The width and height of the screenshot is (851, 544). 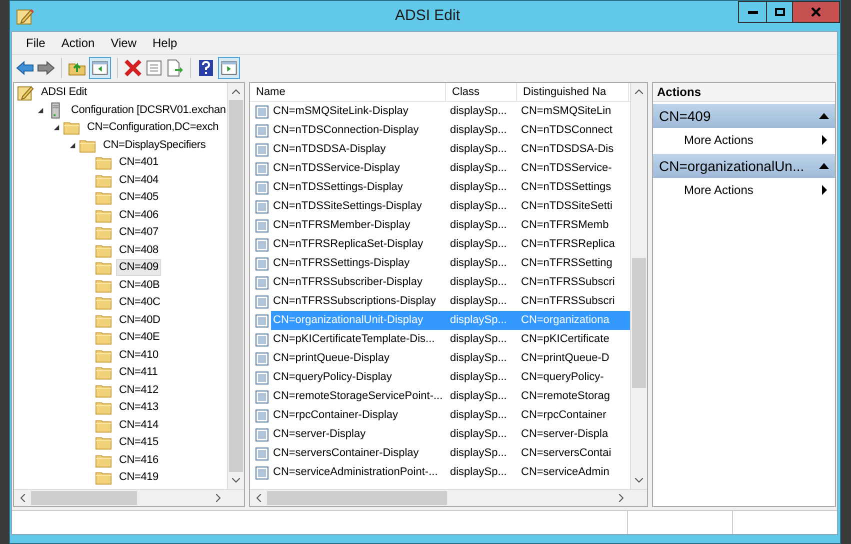 I want to click on table-cell-text: CN=queryPolicy-Display, so click(x=332, y=378).